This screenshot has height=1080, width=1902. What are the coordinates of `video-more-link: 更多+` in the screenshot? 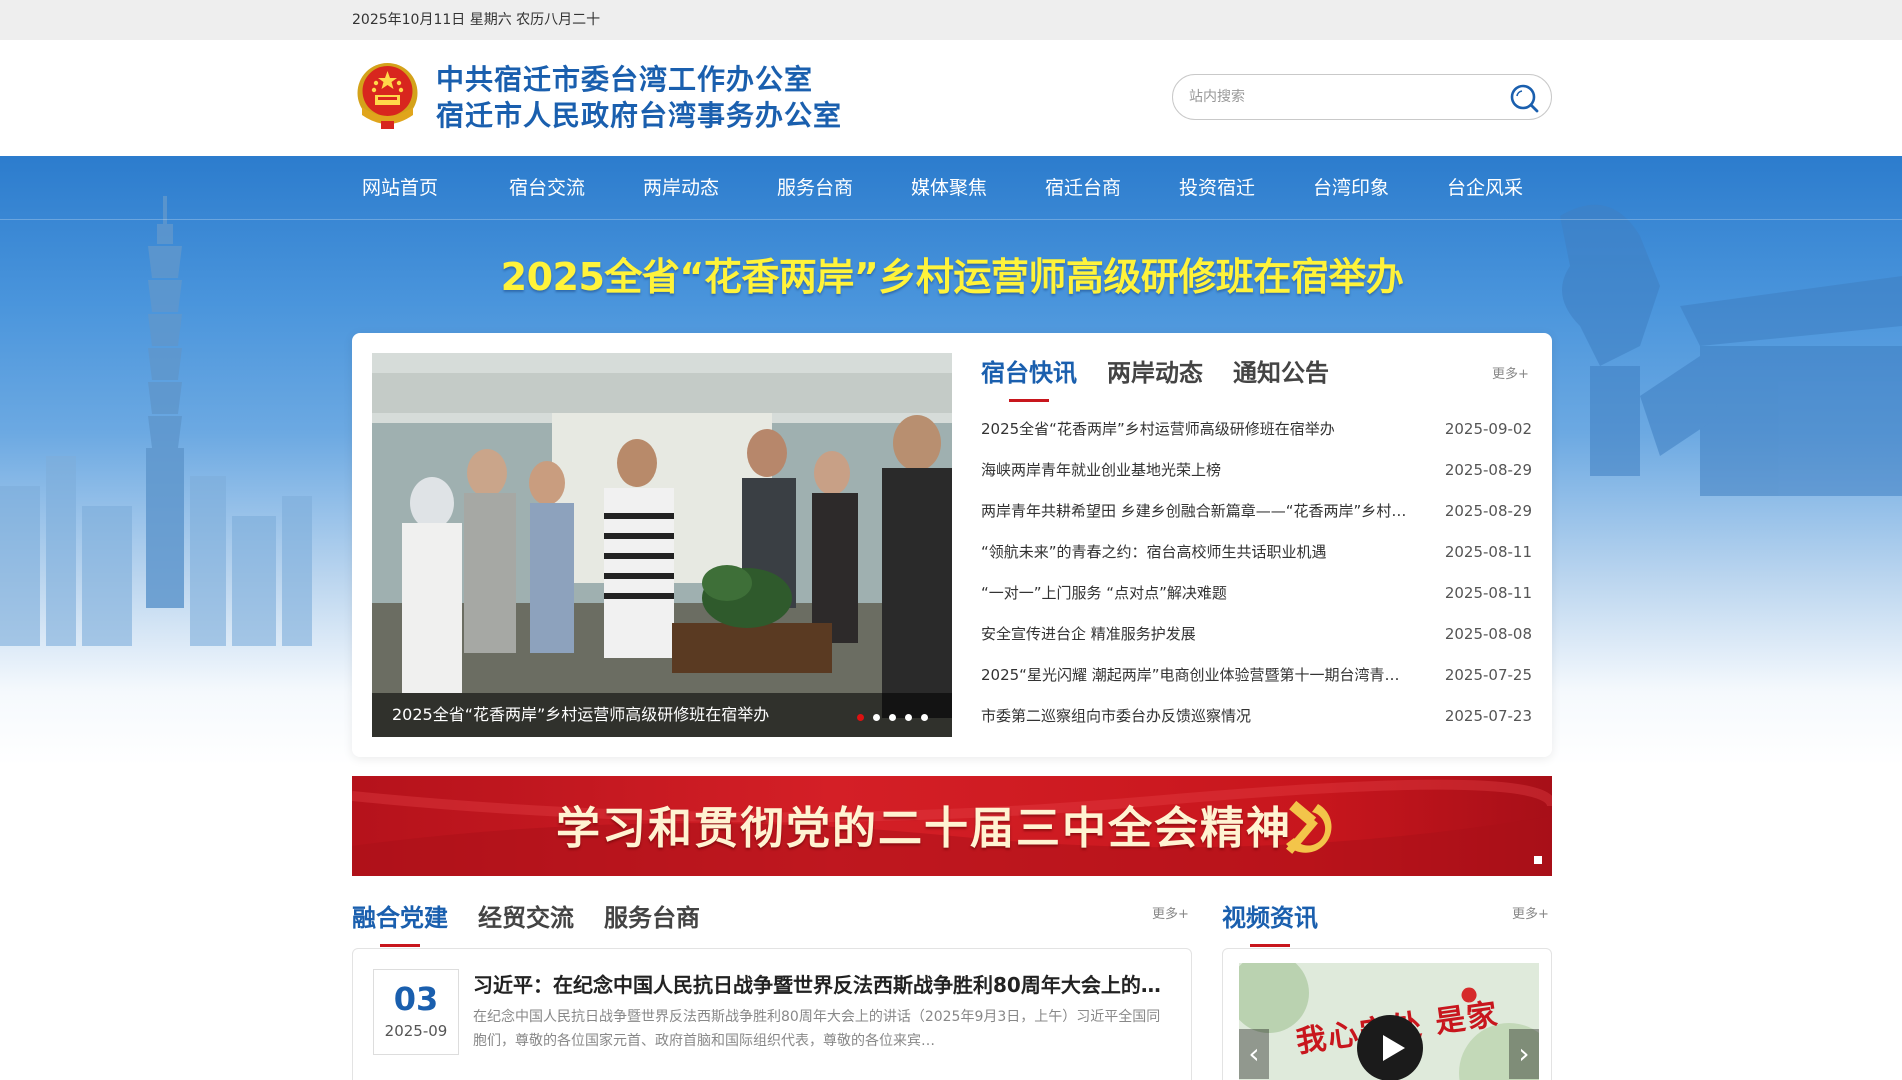 It's located at (1530, 912).